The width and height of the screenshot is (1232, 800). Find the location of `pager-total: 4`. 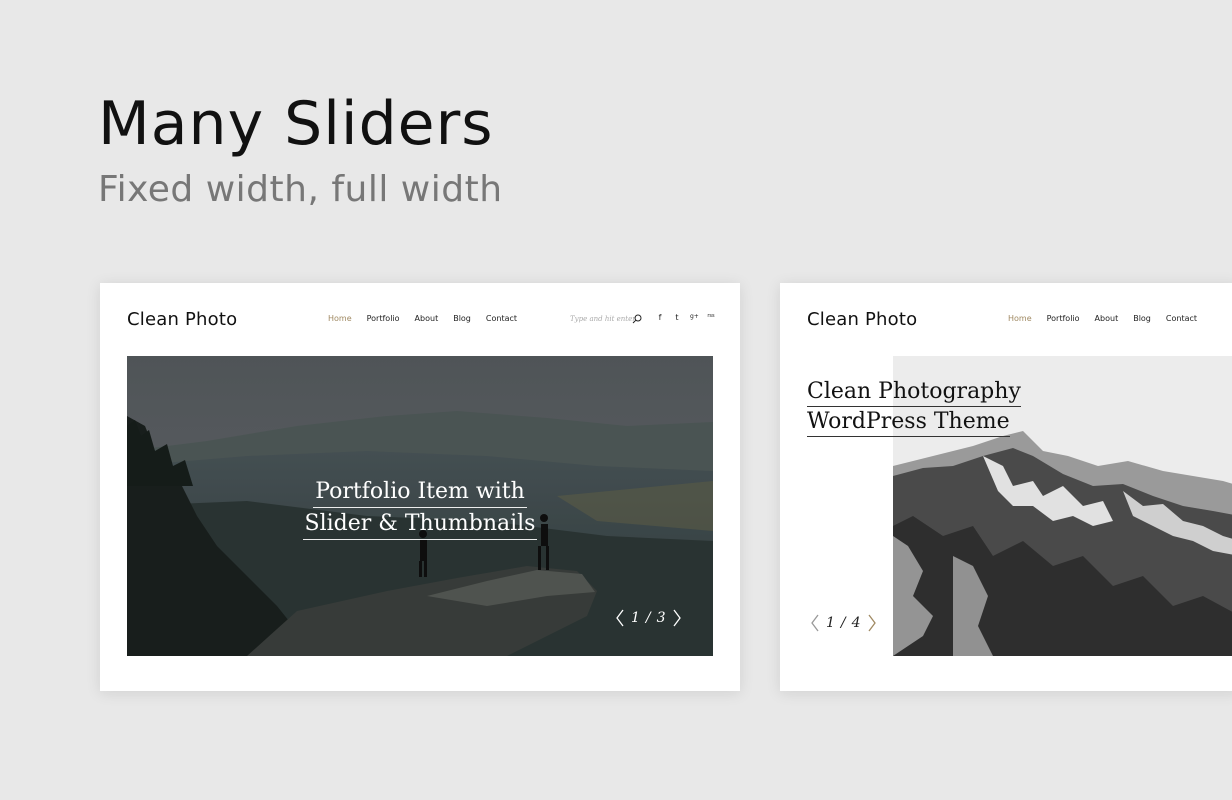

pager-total: 4 is located at coordinates (856, 623).